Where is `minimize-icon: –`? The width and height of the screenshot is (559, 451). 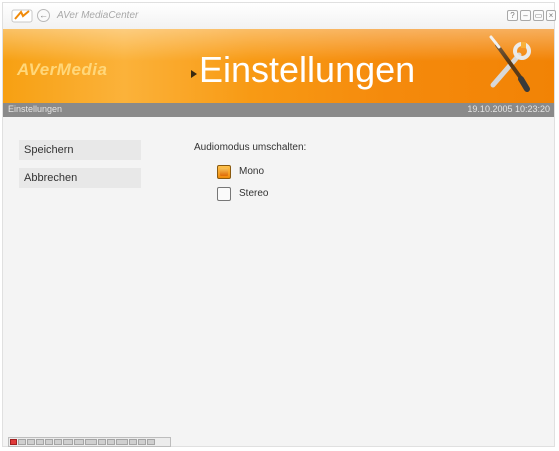
minimize-icon: – is located at coordinates (525, 15).